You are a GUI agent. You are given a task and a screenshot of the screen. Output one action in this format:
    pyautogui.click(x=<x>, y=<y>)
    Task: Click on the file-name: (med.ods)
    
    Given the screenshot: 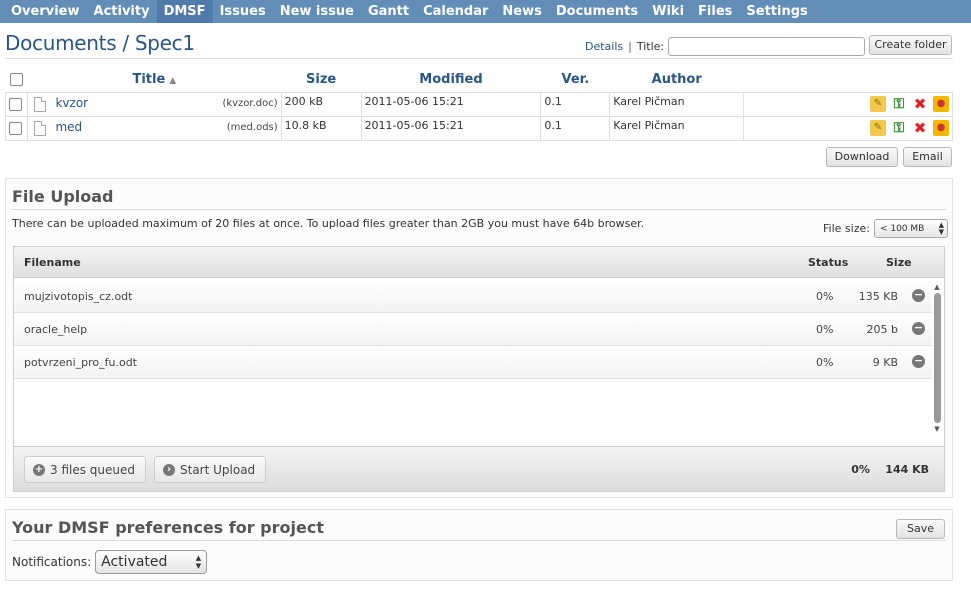 What is the action you would take?
    pyautogui.click(x=252, y=128)
    